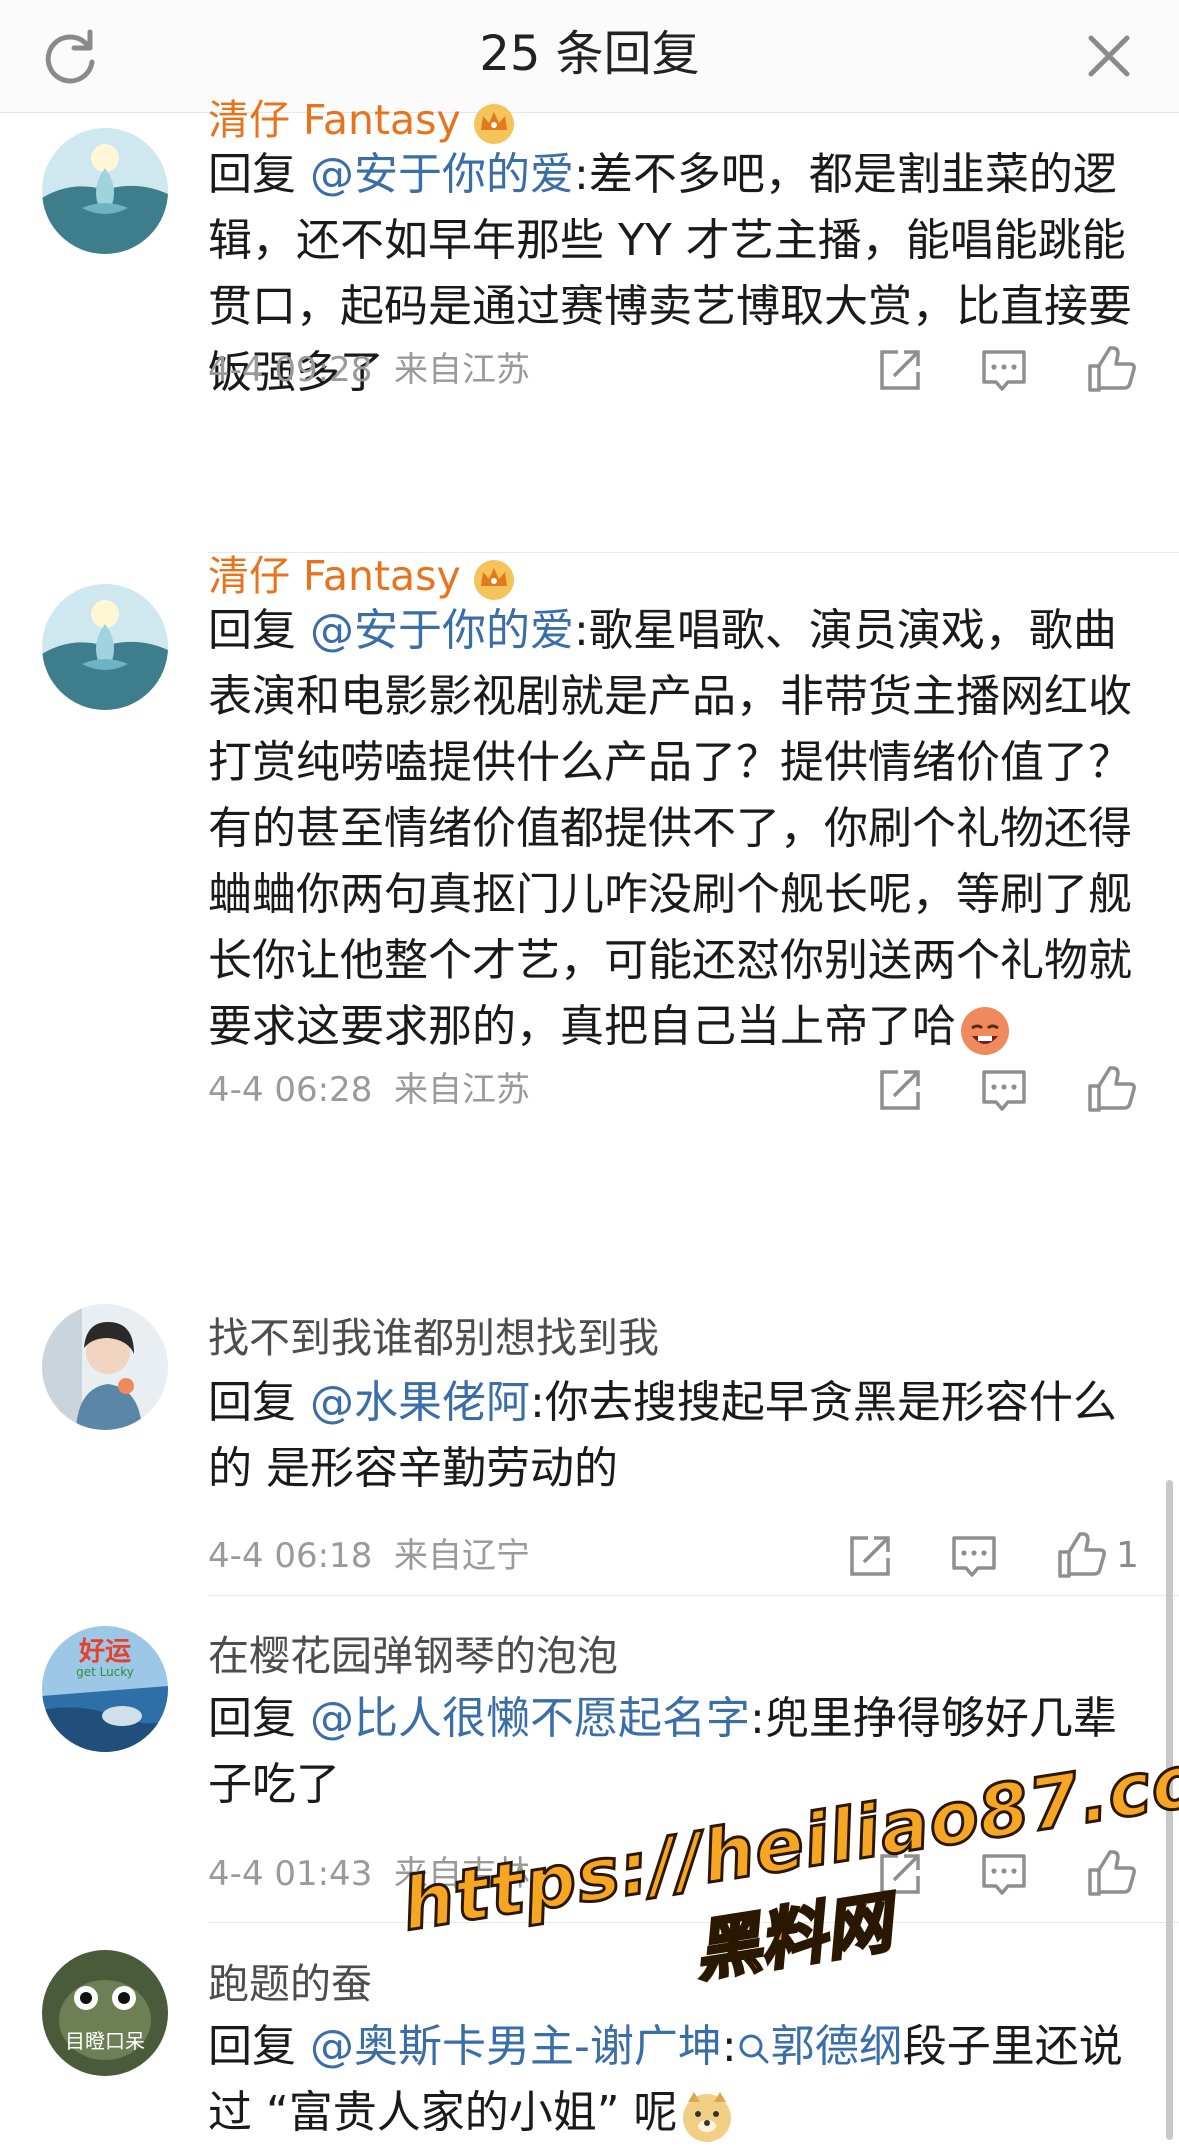 The image size is (1179, 2151). What do you see at coordinates (369, 1090) in the screenshot?
I see `comment-meta: 4-4 06:28 来自江苏` at bounding box center [369, 1090].